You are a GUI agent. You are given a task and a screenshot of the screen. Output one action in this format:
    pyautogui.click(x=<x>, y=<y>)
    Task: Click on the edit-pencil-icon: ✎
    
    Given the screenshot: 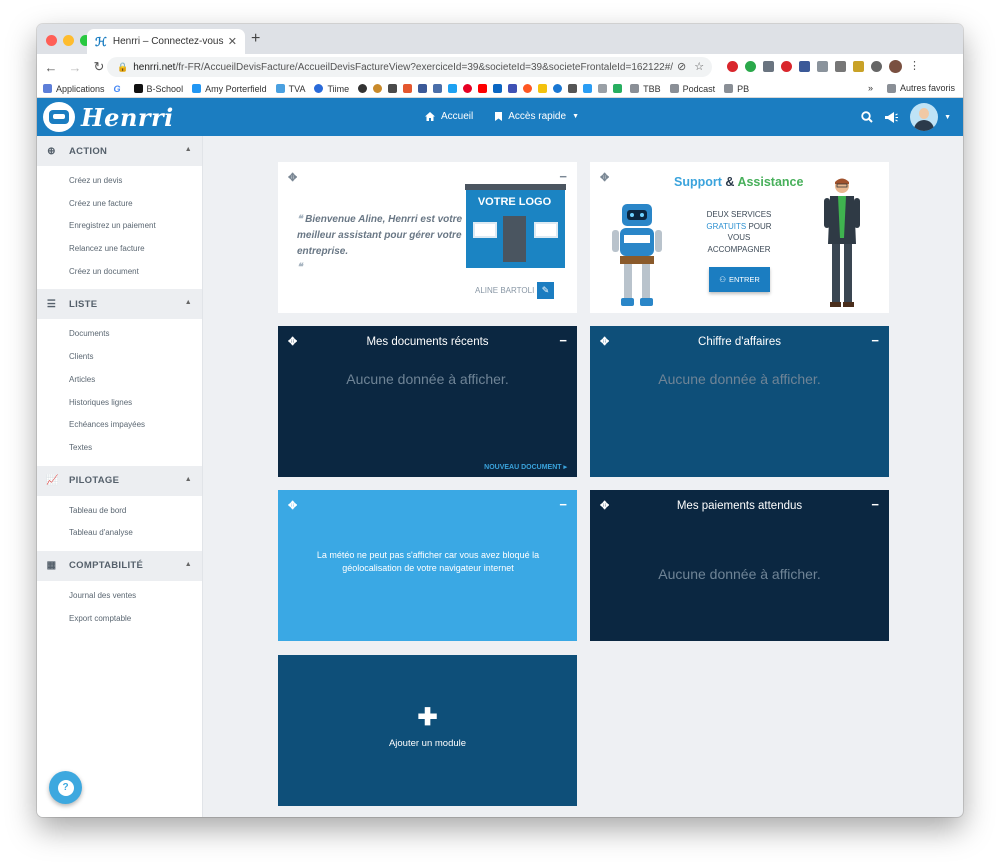 What is the action you would take?
    pyautogui.click(x=545, y=290)
    